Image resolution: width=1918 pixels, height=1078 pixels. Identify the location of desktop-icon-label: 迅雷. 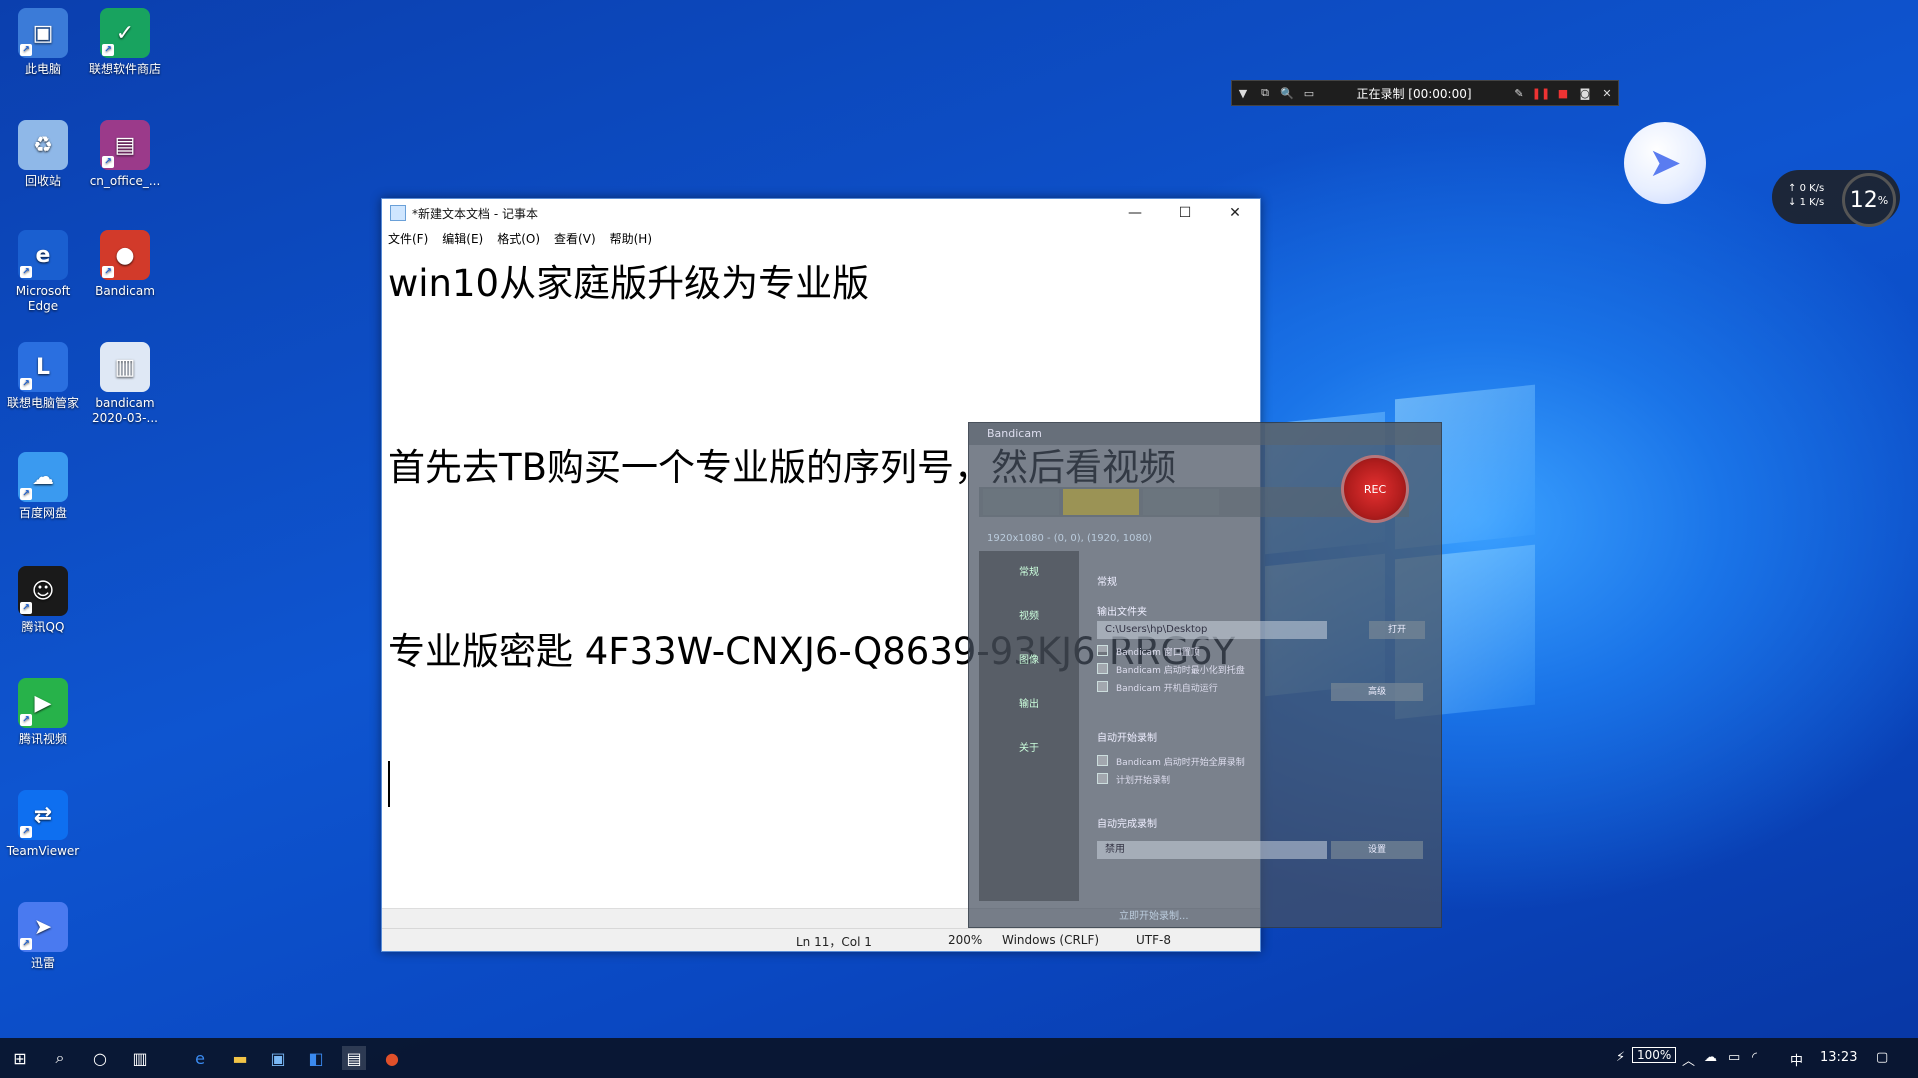
(42, 963).